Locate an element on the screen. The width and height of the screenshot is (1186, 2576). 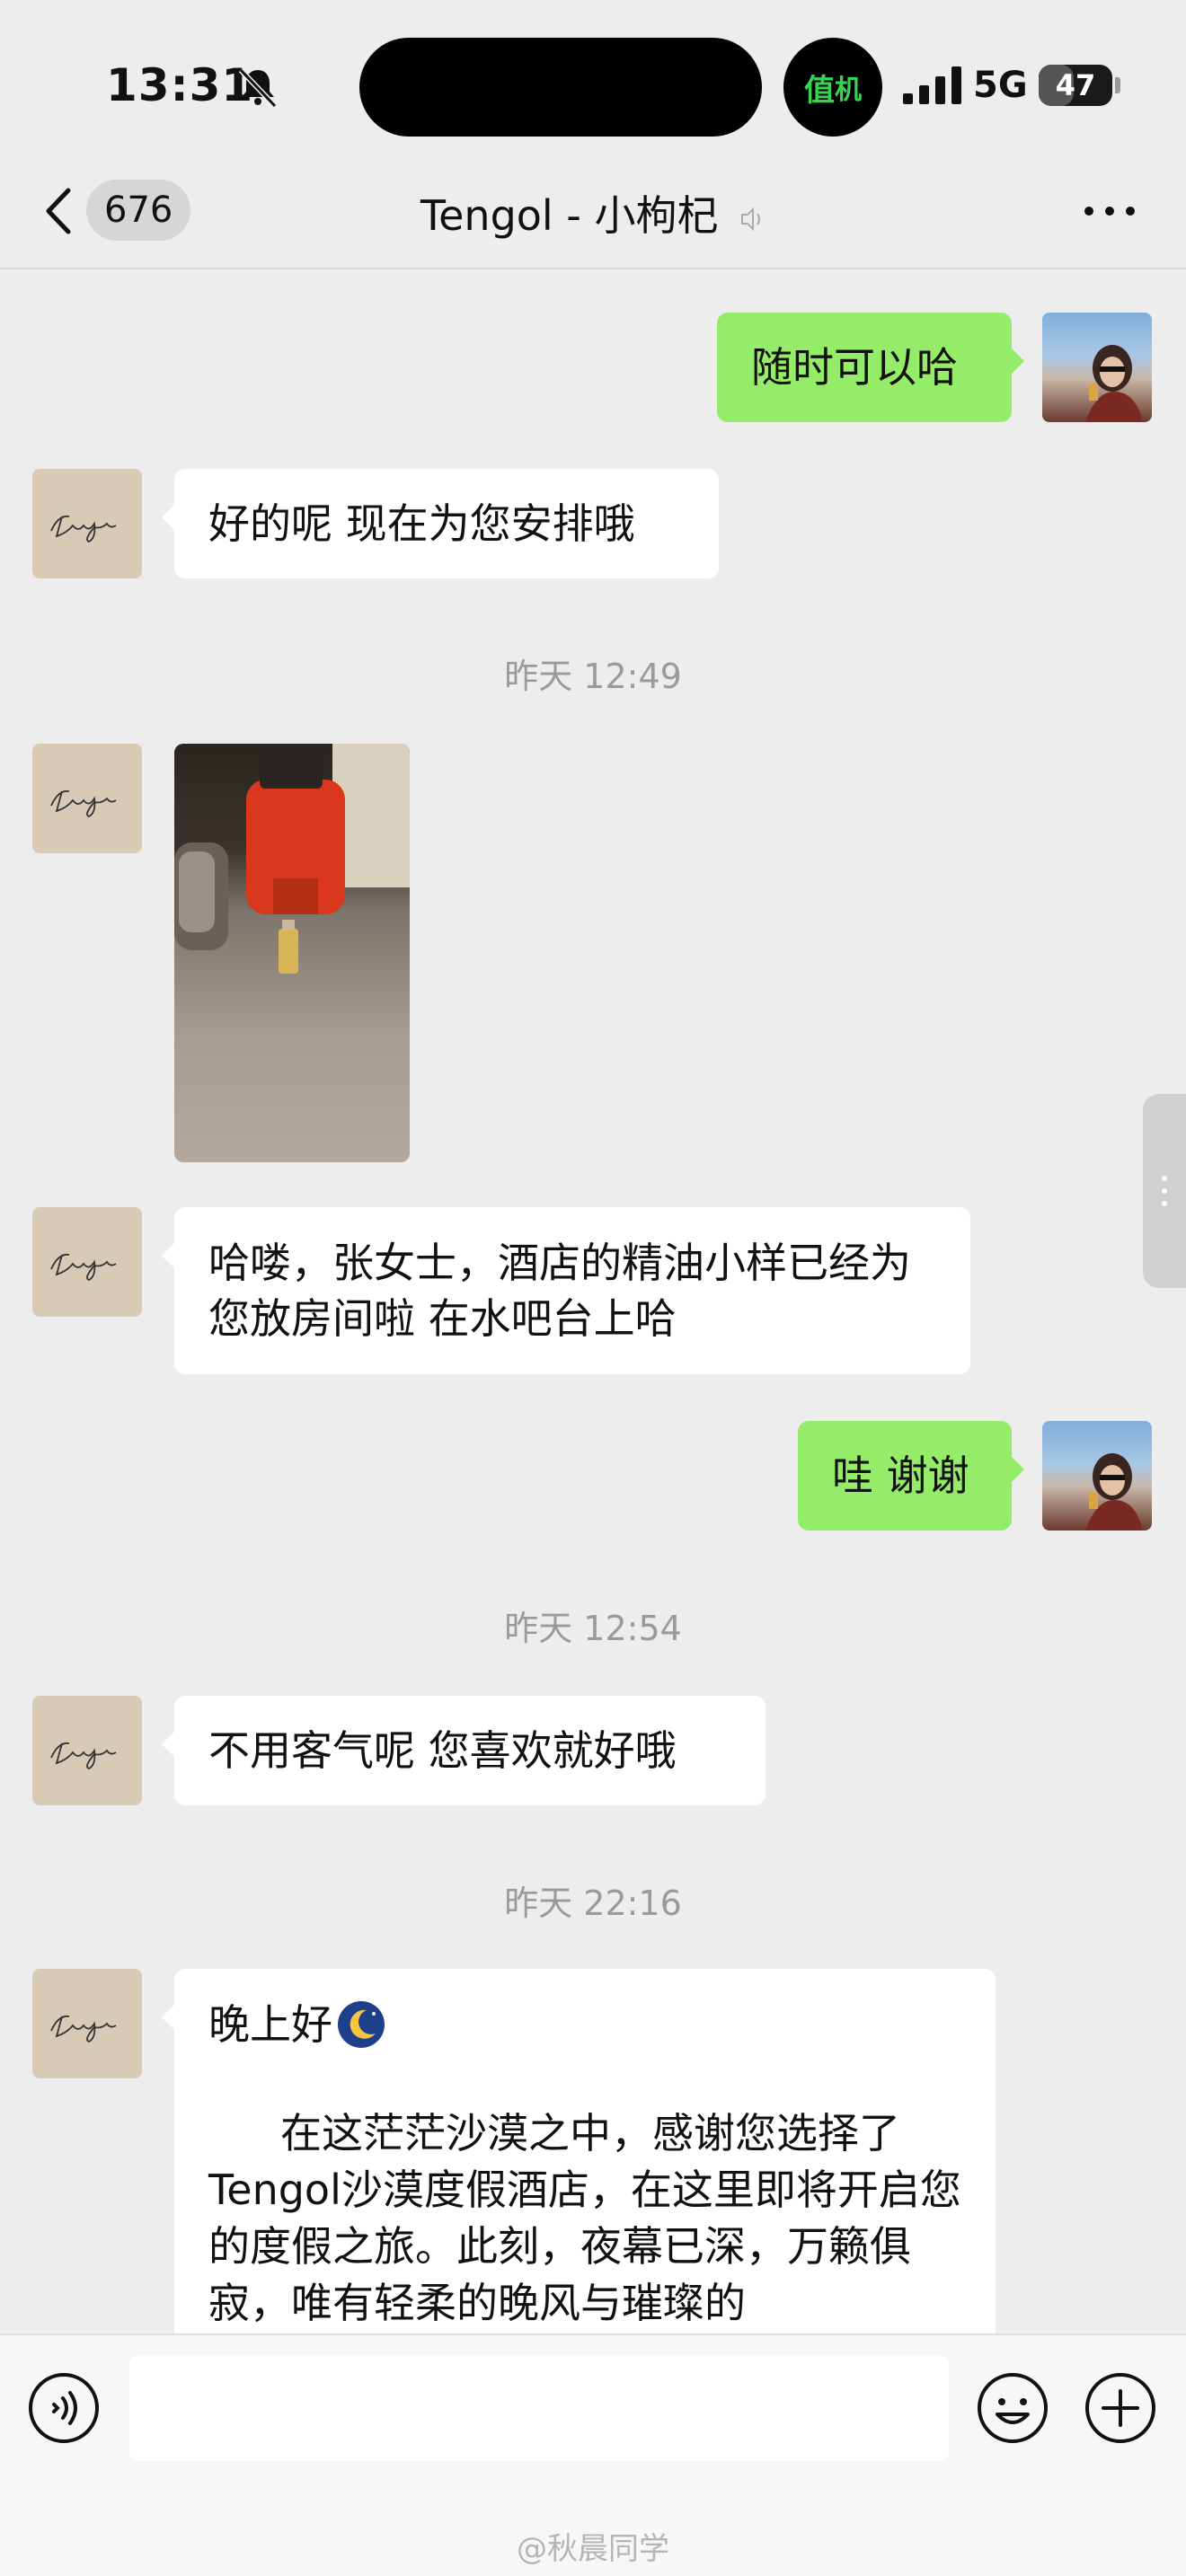
signal-icon is located at coordinates (932, 85).